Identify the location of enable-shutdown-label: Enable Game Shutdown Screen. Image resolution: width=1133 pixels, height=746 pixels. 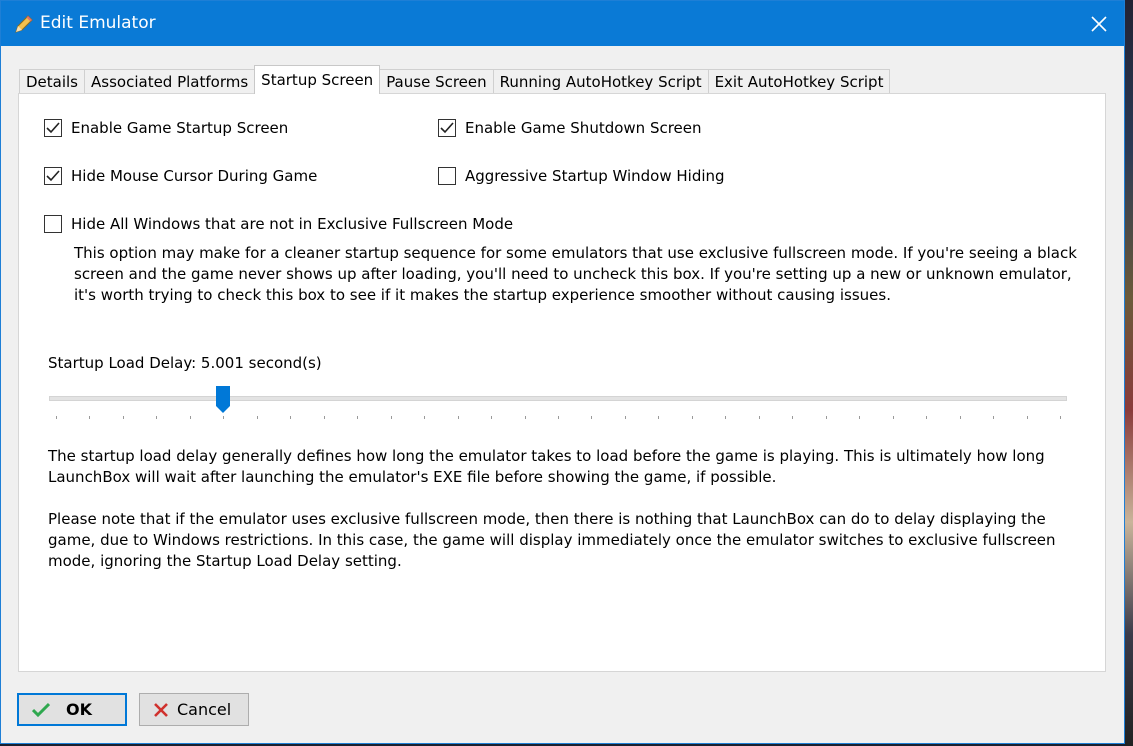
(583, 128).